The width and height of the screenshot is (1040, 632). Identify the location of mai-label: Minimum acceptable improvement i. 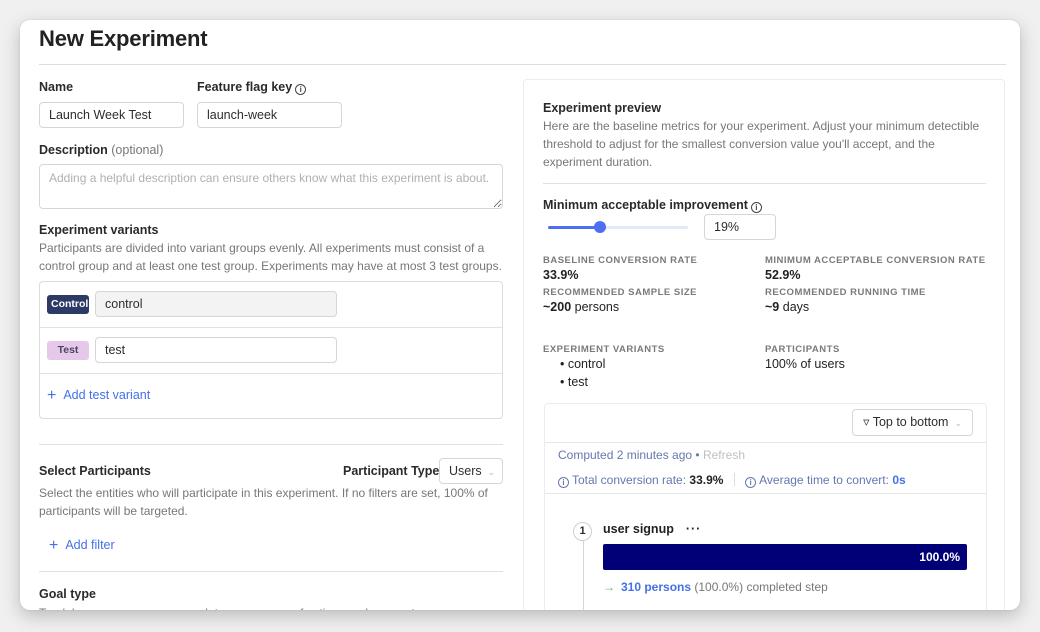
(652, 205).